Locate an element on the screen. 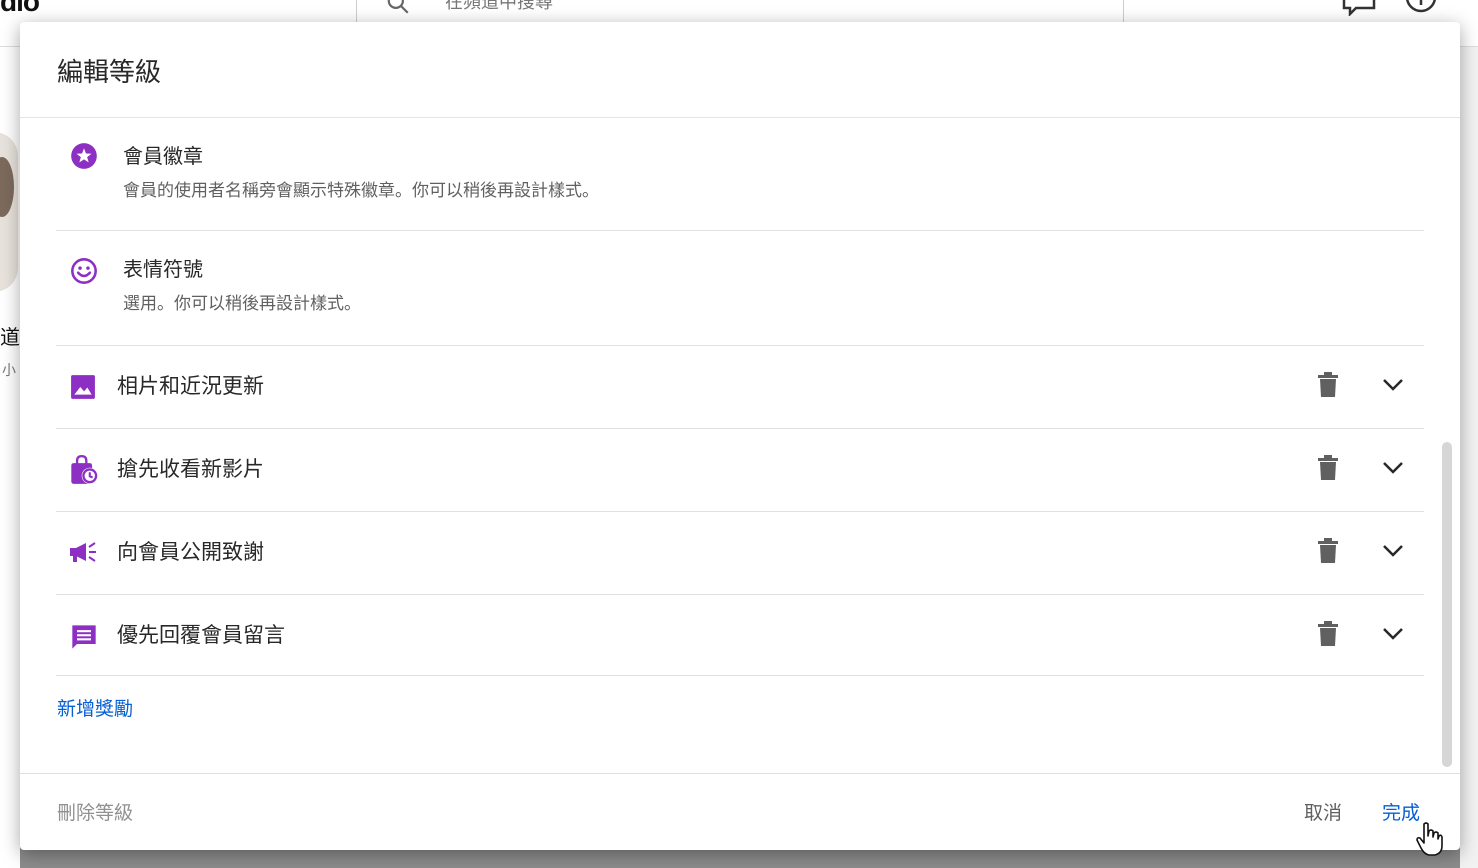  perk-member-badge: 會員徽章 會員的使用者名稱旁會顯示特殊徽章。你可以稍後再設計樣式。 is located at coordinates (740, 174).